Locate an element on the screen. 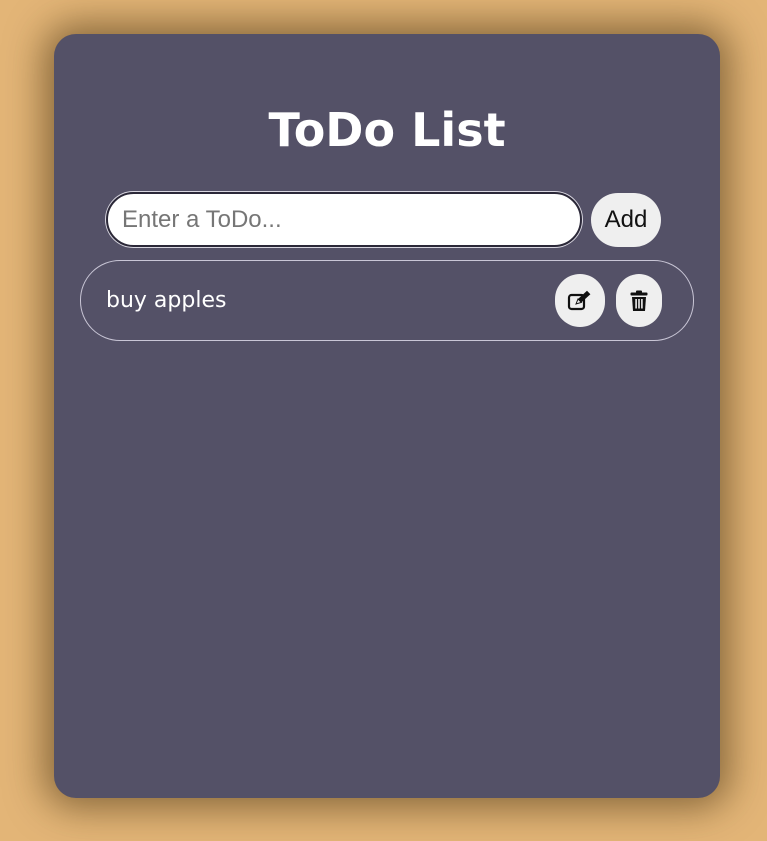 The height and width of the screenshot is (841, 767). edit-button is located at coordinates (580, 300).